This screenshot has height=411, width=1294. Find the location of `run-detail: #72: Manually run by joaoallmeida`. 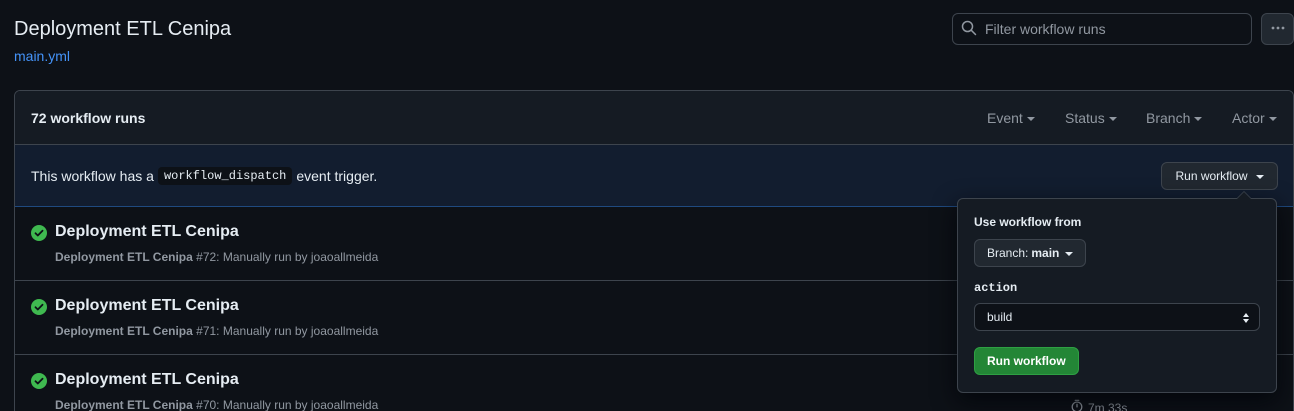

run-detail: #72: Manually run by joaoallmeida is located at coordinates (287, 257).